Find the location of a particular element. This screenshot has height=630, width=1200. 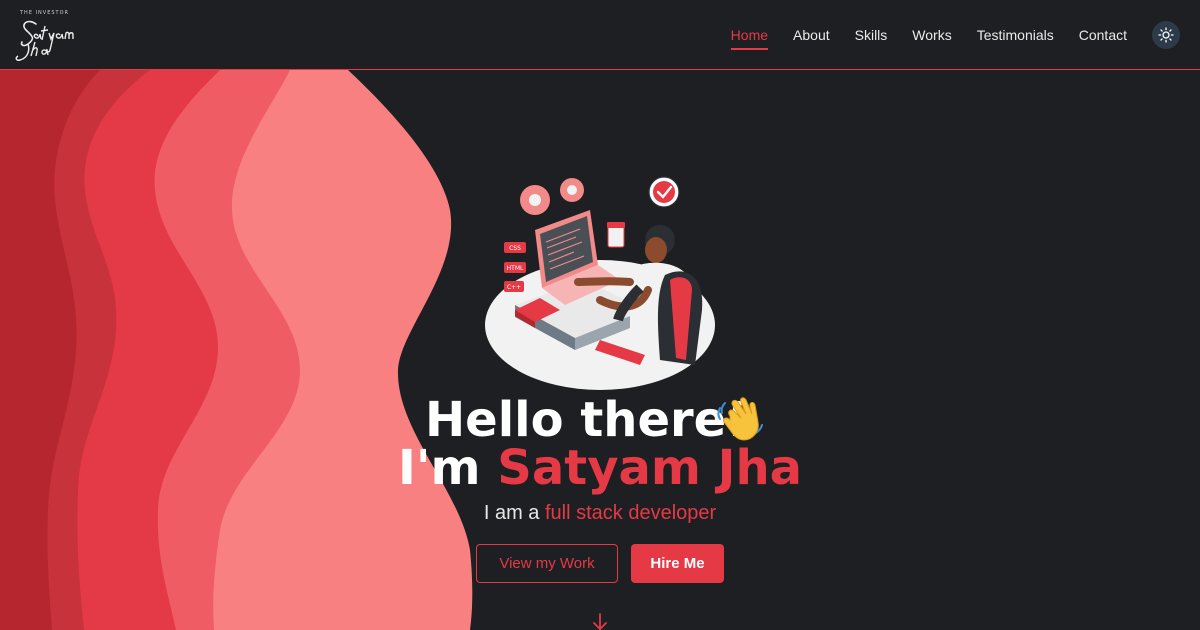

developer-illustration: CSS HTML C++ is located at coordinates (600, 283).